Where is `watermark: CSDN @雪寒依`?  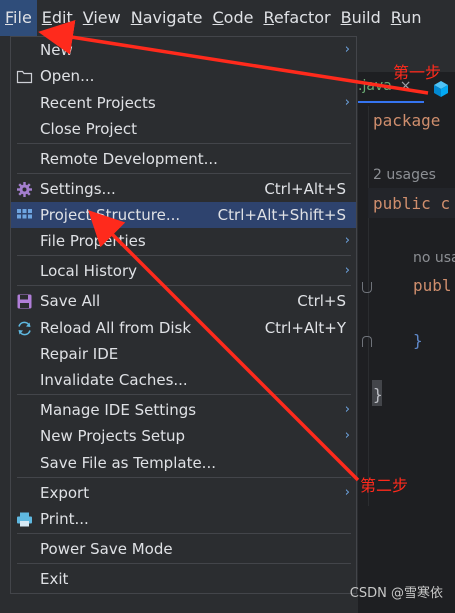 watermark: CSDN @雪寒依 is located at coordinates (396, 593).